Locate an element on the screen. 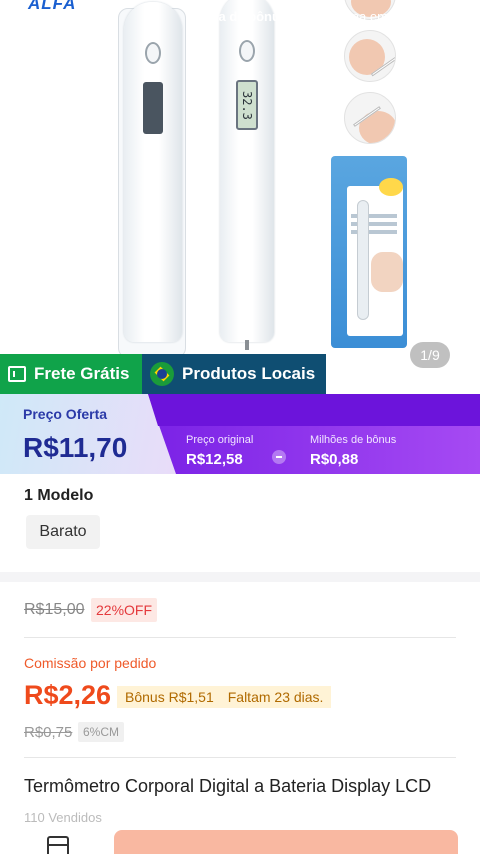 The width and height of the screenshot is (480, 854). store-icon is located at coordinates (58, 845).